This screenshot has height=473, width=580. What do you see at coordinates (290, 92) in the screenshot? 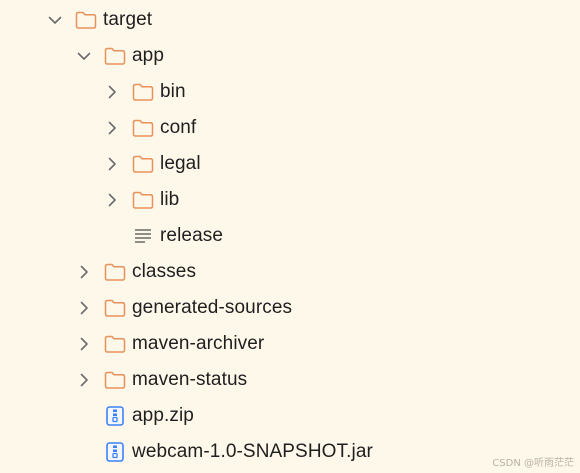
I see `tree-item-bin: bin` at bounding box center [290, 92].